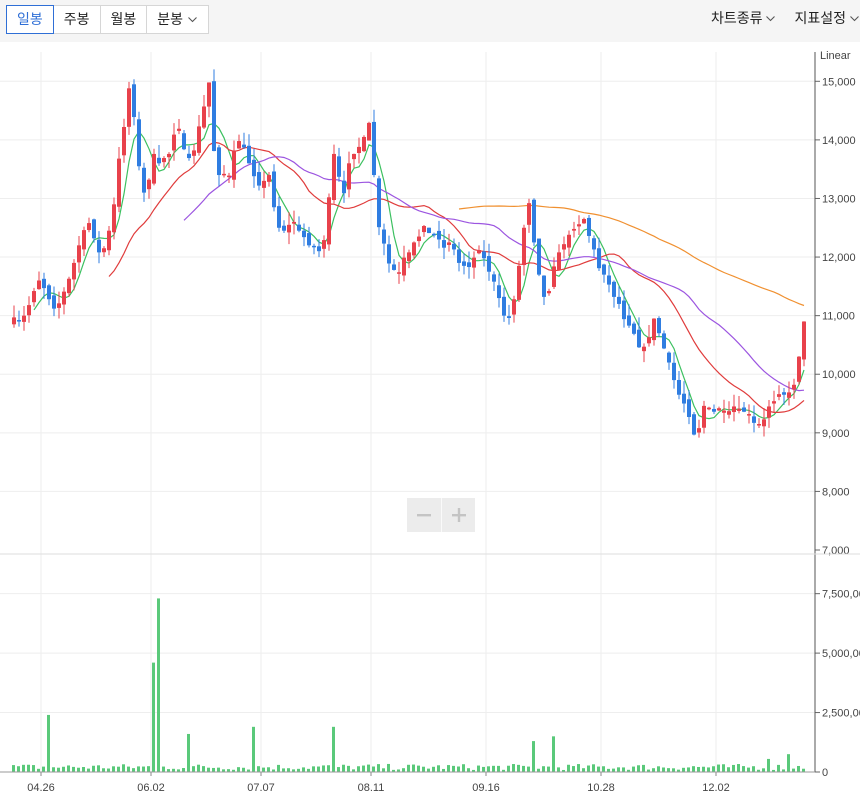 The width and height of the screenshot is (860, 802). I want to click on menu-label: 차트종류, so click(736, 18).